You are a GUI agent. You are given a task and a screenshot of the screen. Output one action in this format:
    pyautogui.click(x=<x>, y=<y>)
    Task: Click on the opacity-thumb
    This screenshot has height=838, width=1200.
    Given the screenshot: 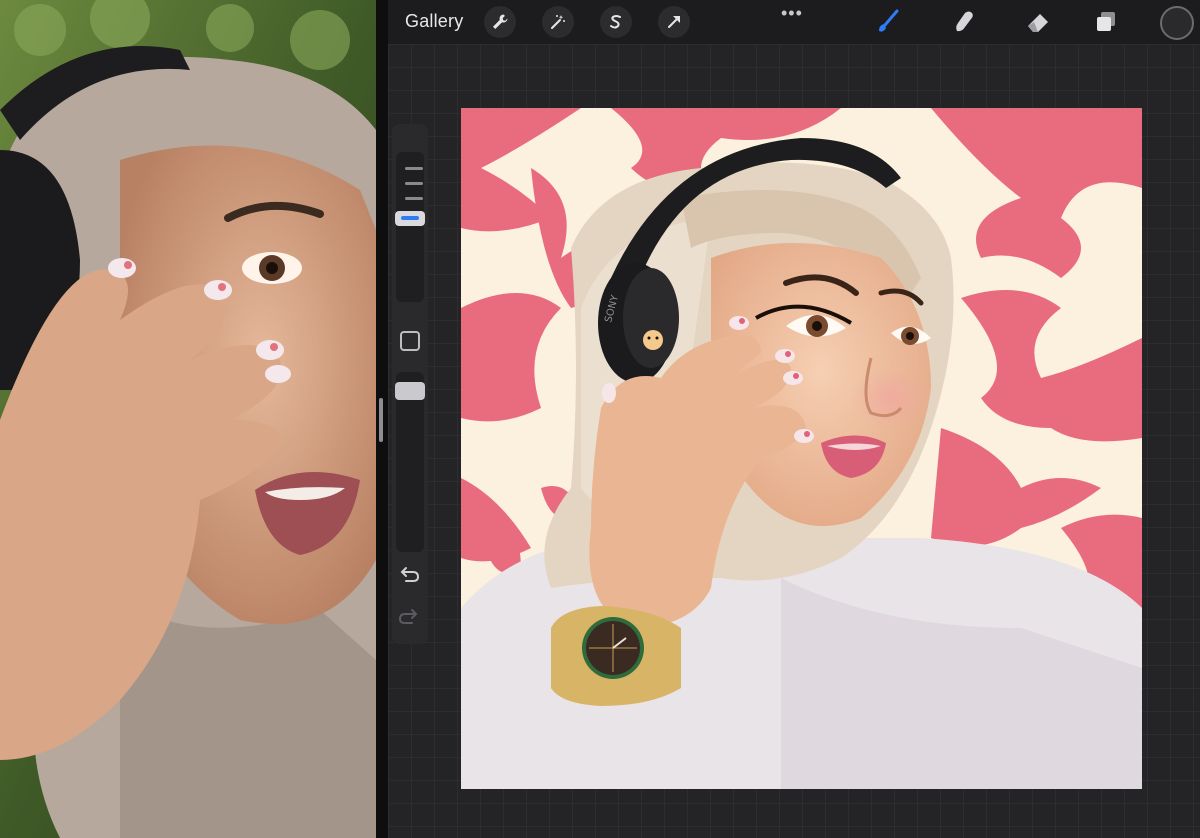 What is the action you would take?
    pyautogui.click(x=410, y=391)
    